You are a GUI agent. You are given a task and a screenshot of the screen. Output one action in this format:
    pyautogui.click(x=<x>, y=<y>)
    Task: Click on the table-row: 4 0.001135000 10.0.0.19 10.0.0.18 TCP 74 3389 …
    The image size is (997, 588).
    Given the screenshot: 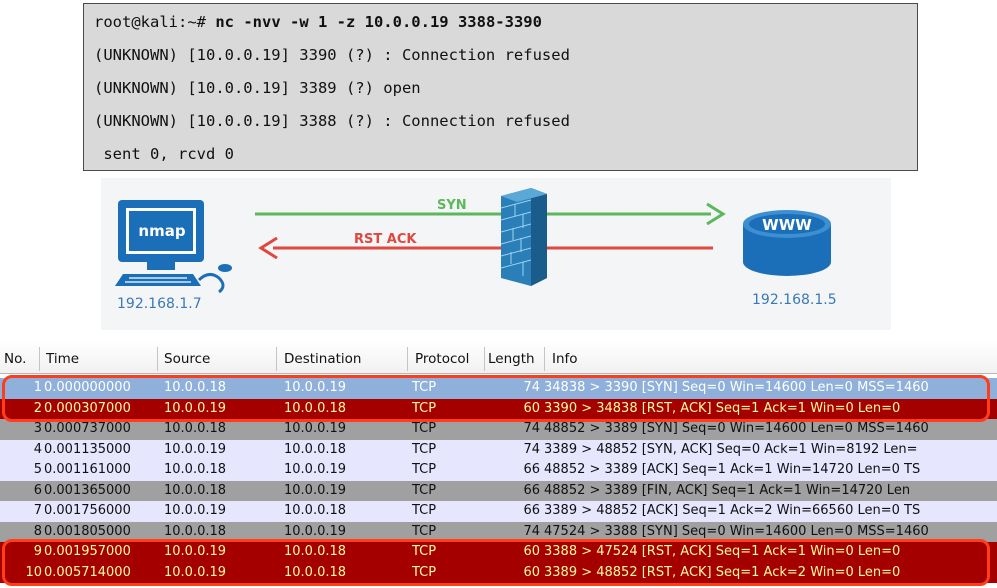 What is the action you would take?
    pyautogui.click(x=498, y=449)
    